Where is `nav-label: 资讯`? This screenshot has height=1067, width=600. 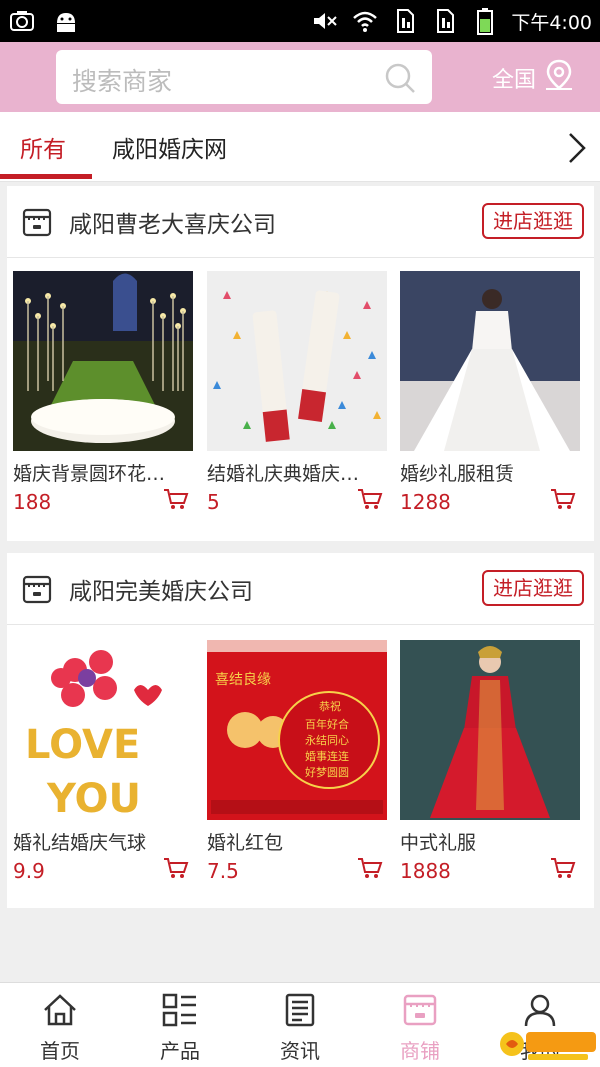
nav-label: 资讯 is located at coordinates (300, 1051).